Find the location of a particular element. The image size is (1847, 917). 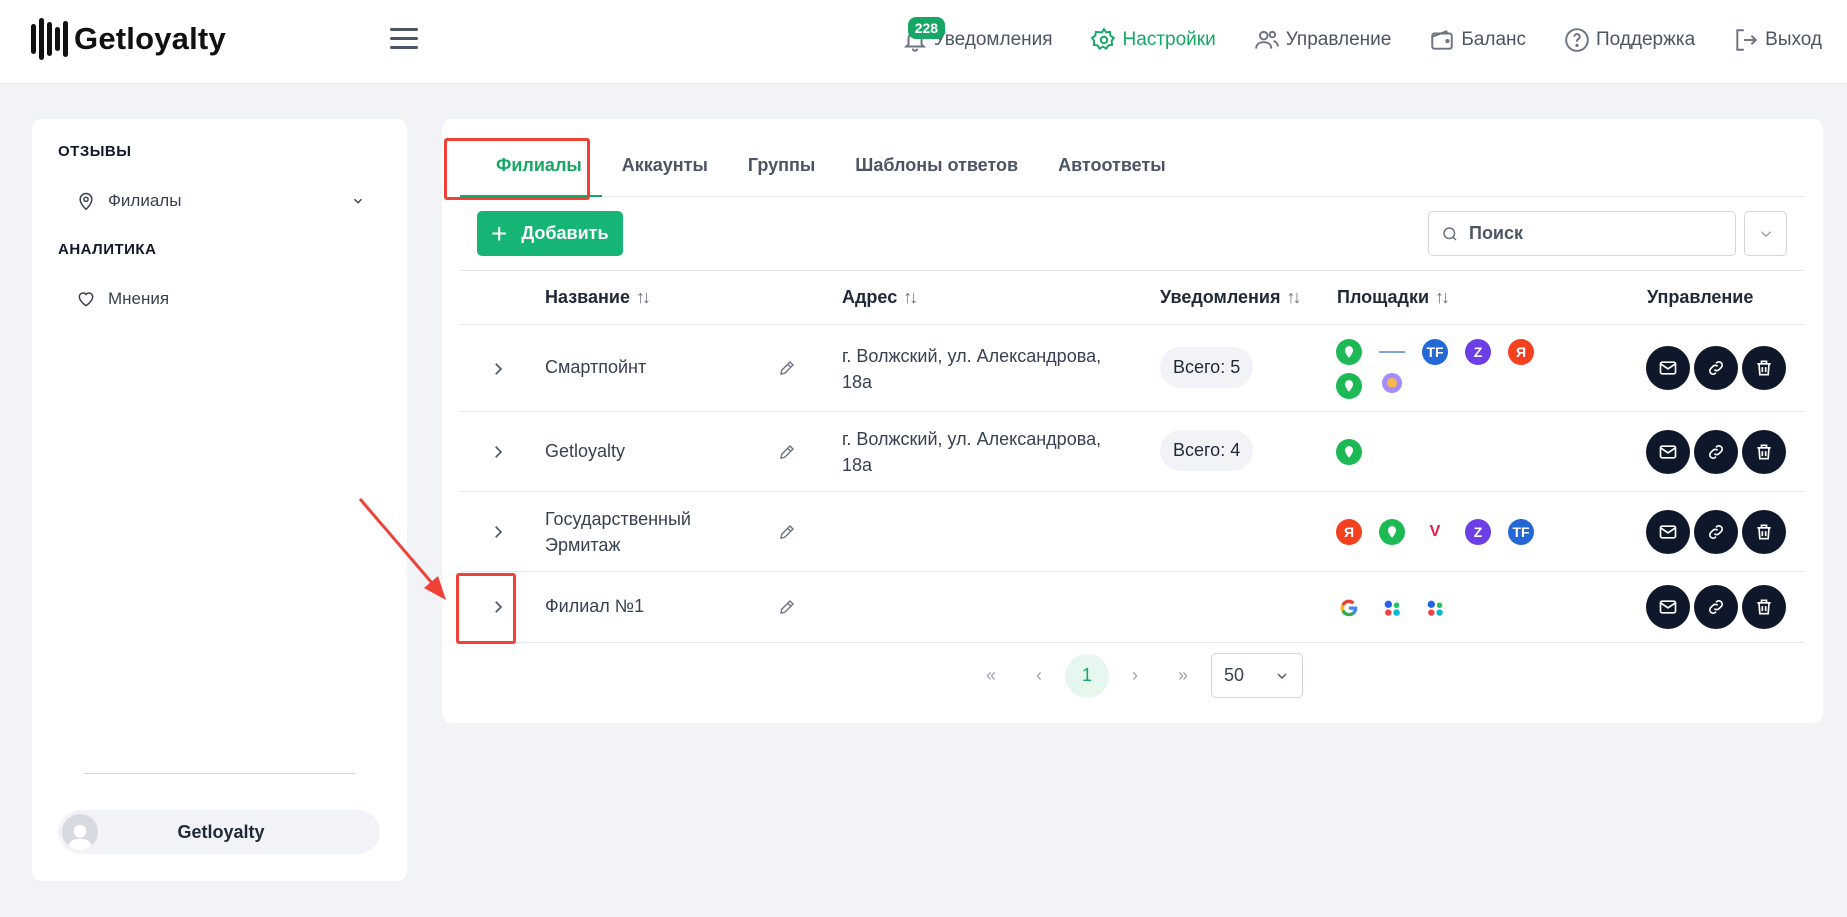

column-management: Управление is located at coordinates (1700, 297).